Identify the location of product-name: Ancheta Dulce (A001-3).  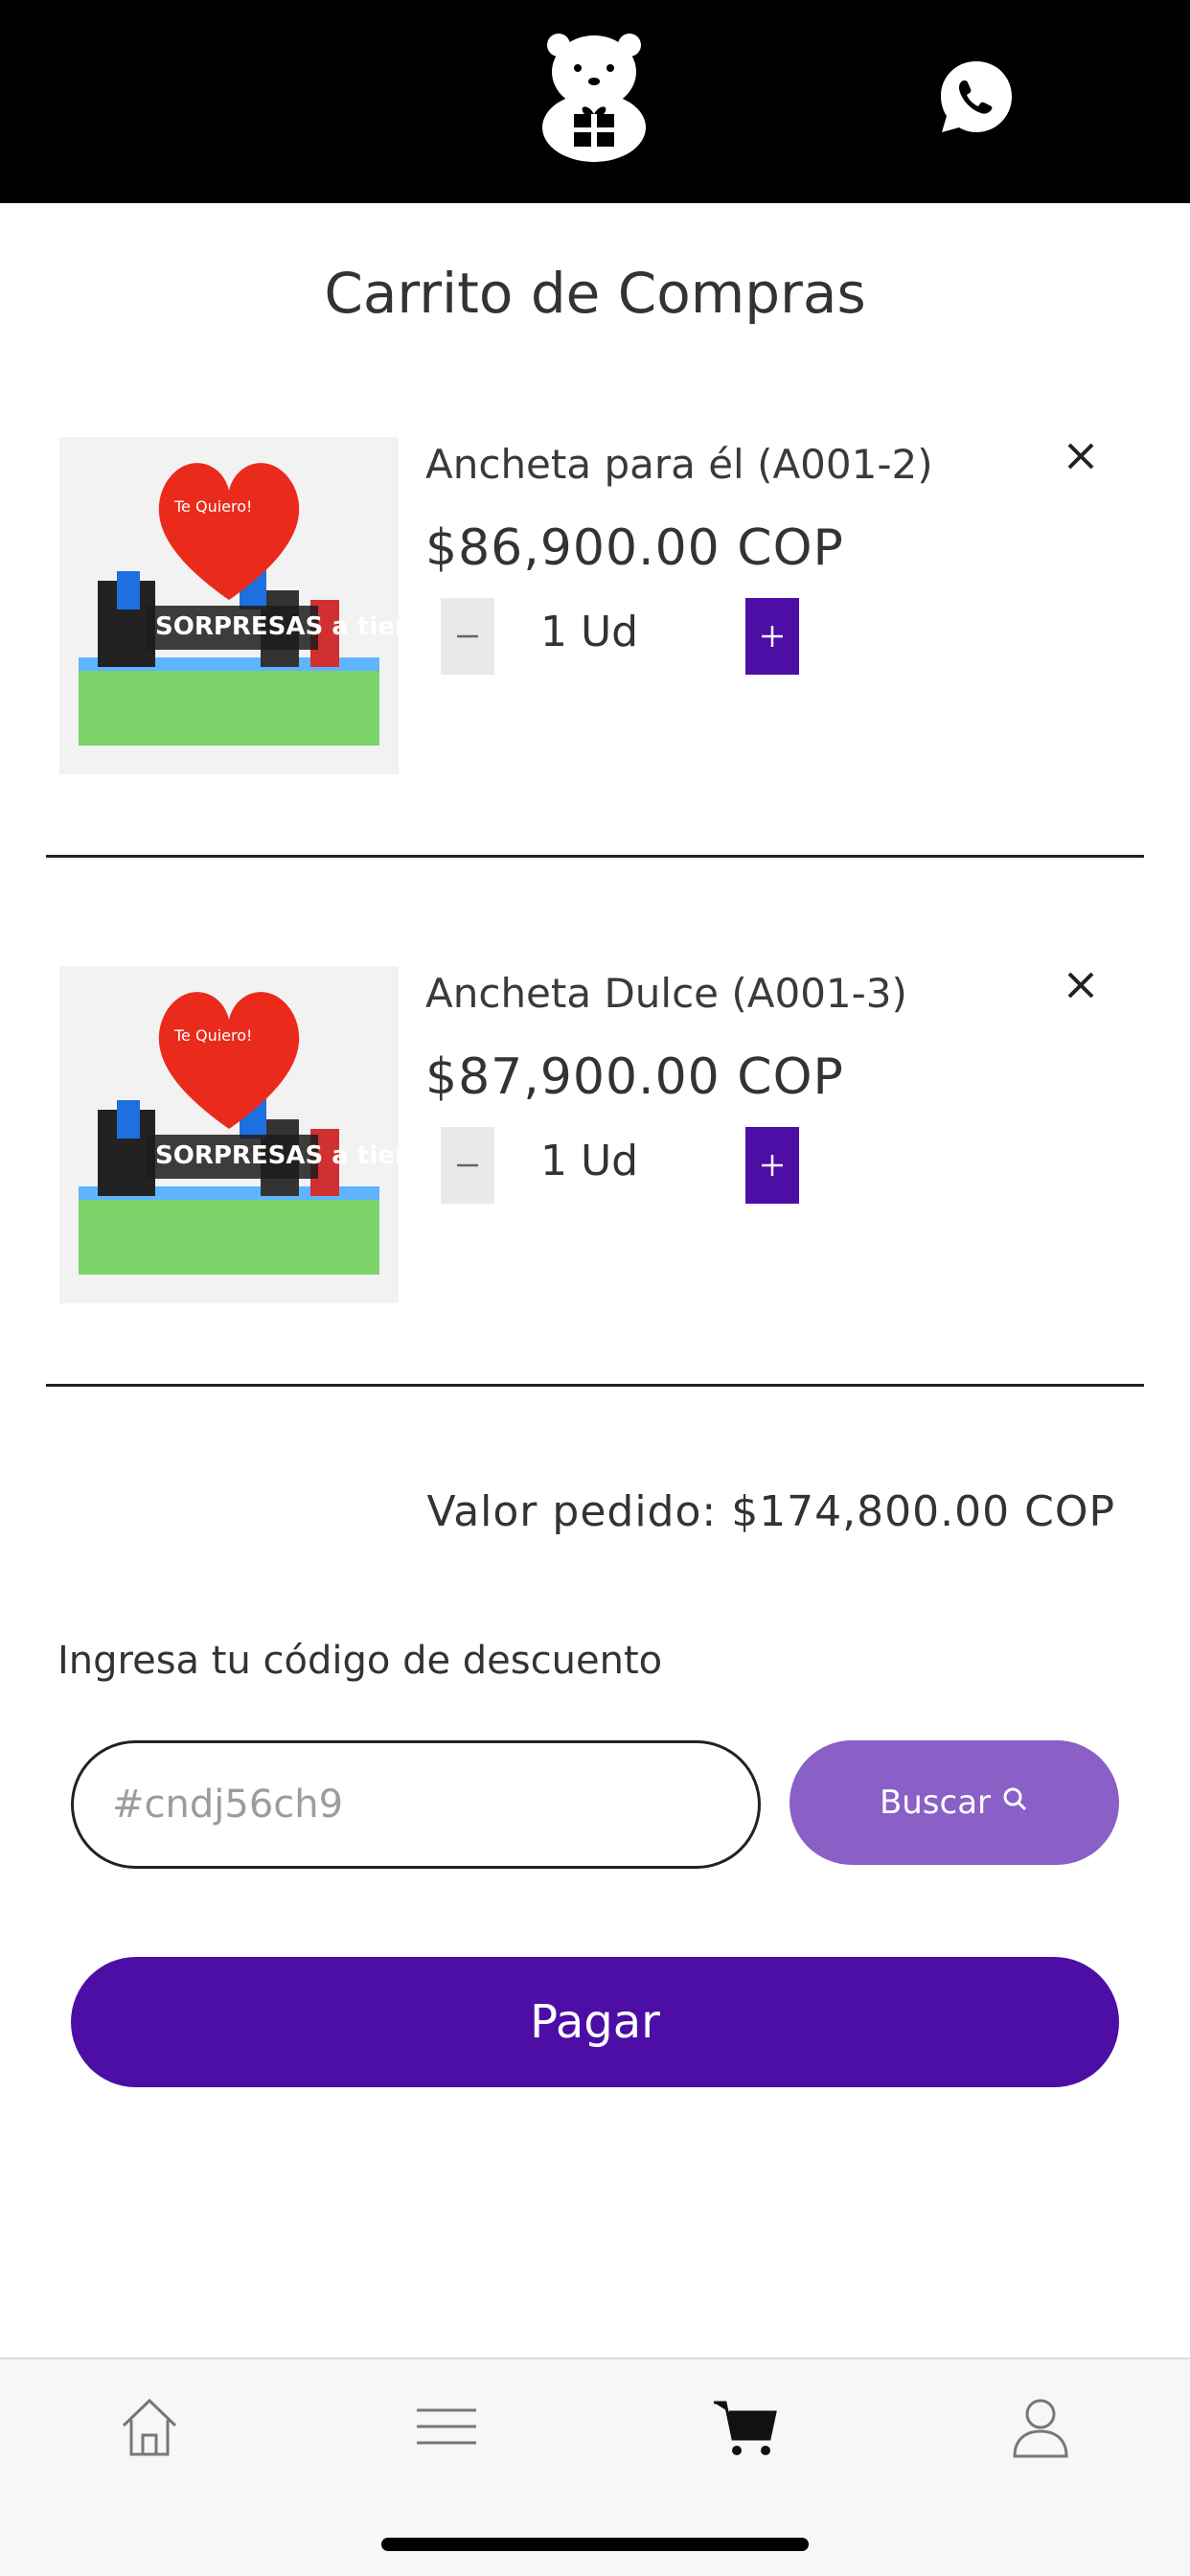
(666, 993).